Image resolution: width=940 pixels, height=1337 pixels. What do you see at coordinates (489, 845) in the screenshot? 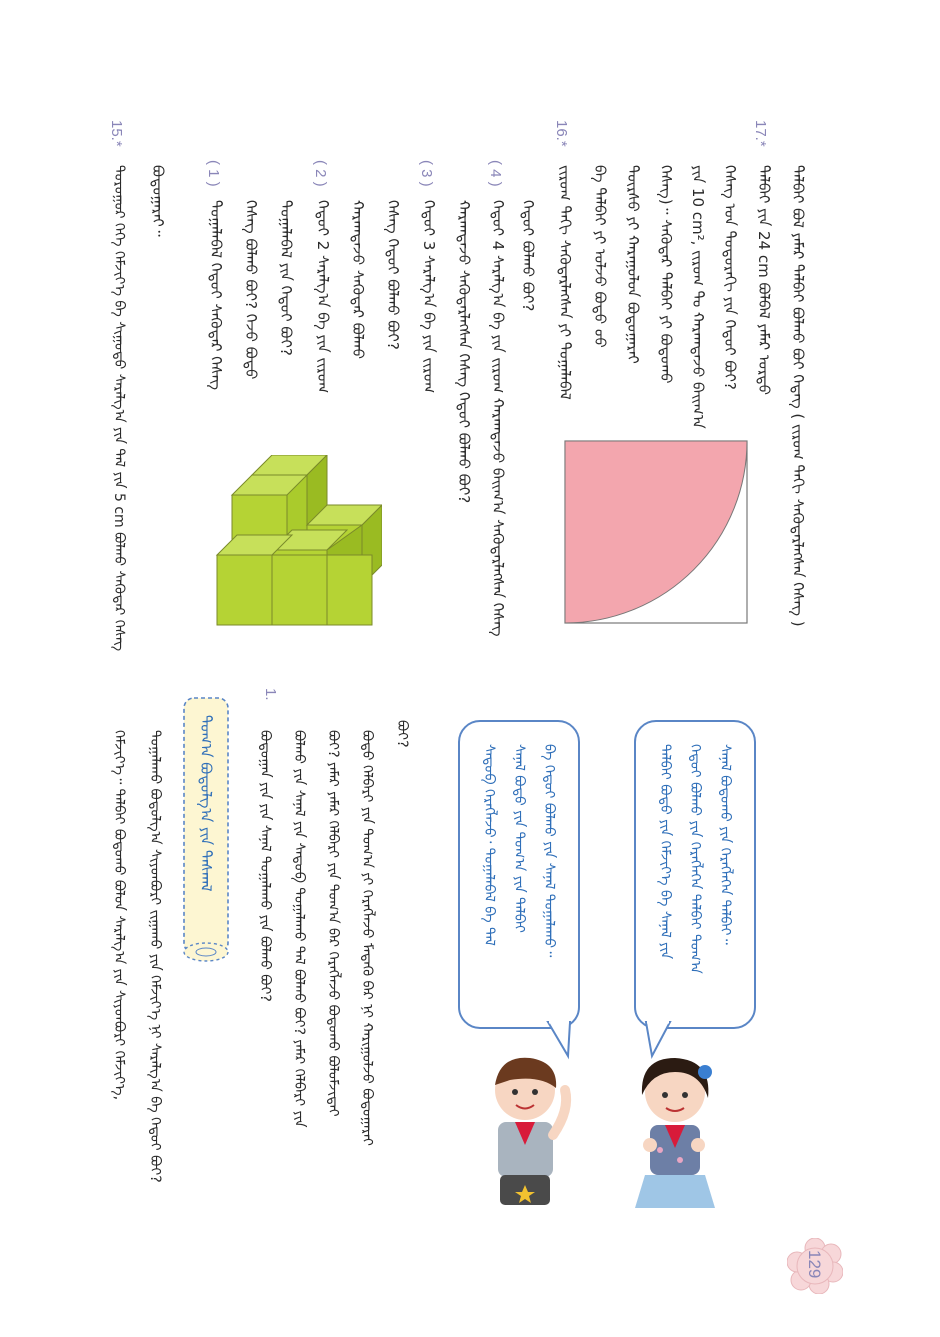
I see `boy-bubble-line3: ᠰᠡᠳᠦᠪ ᠬᠡᠷᠡᠭᠯᠡᠵᠦ᠂ ᠲᠣᠭᠠᠯᠠᠪᠠᠯ ᠪᠠ ᠲᠠᠯ` at bounding box center [489, 845].